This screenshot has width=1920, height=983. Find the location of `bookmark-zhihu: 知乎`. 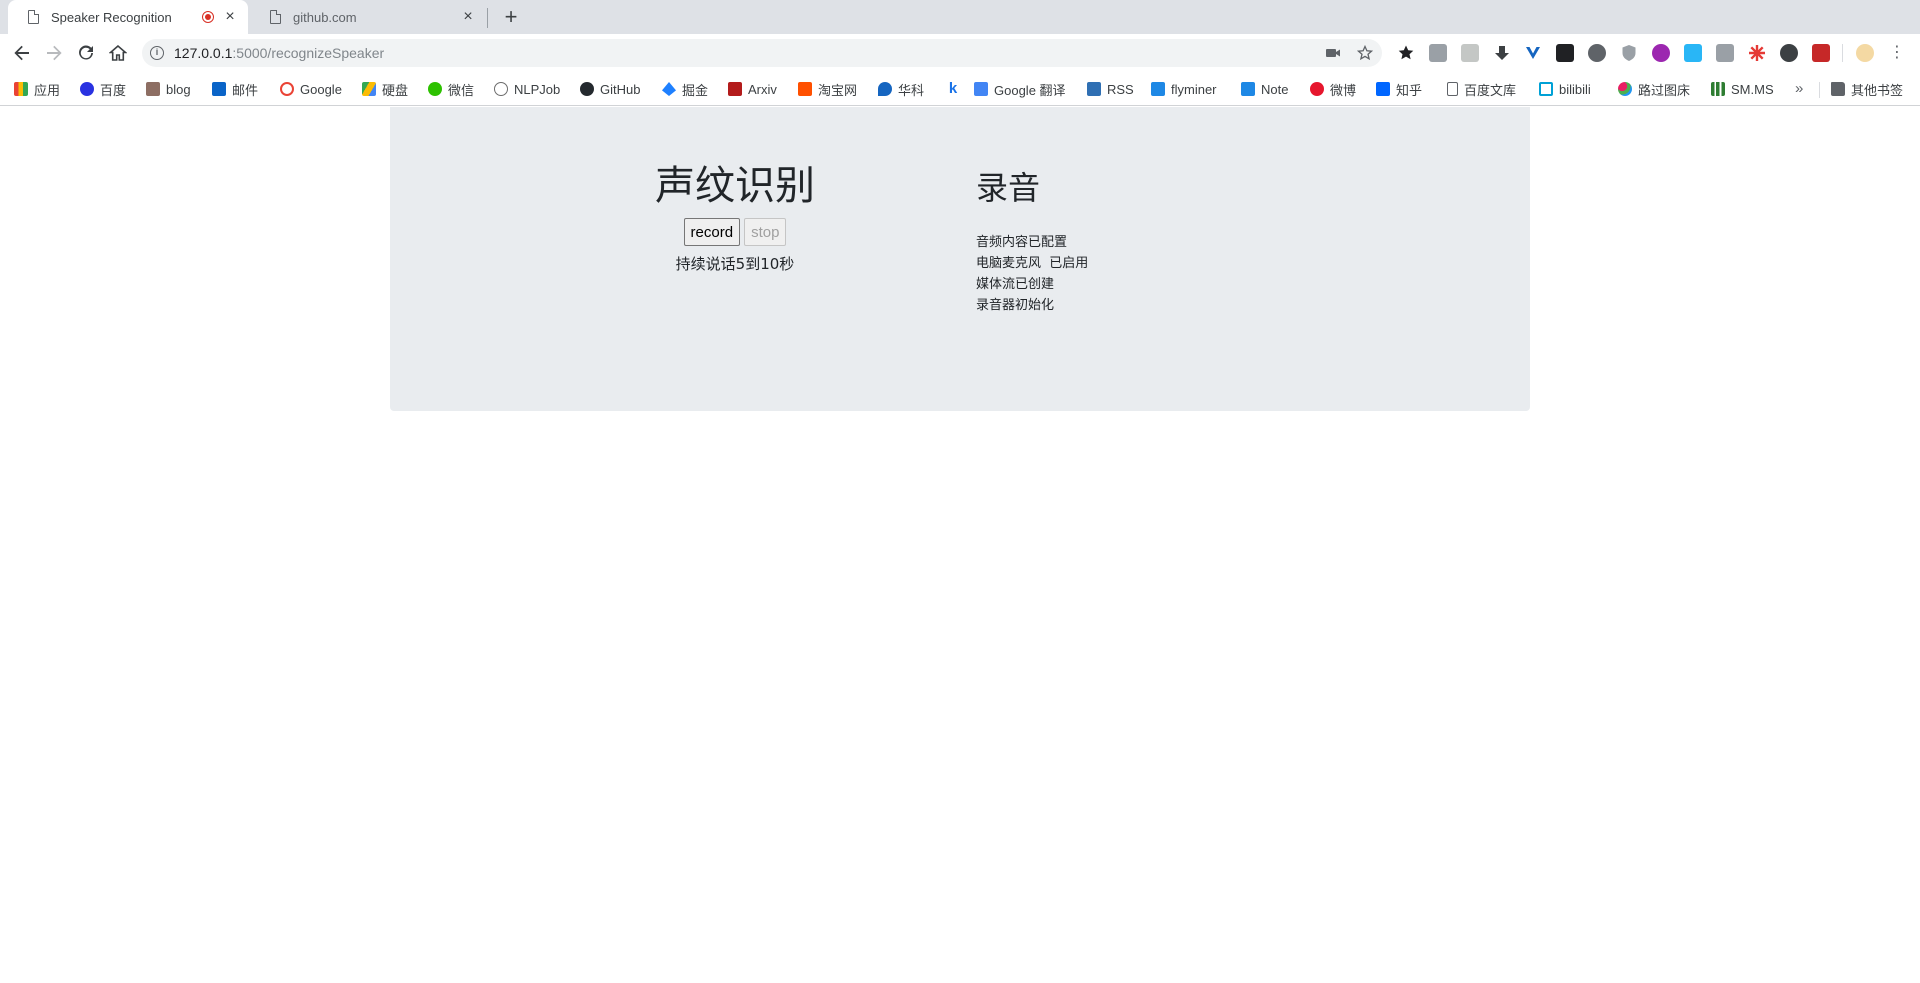

bookmark-zhihu: 知乎 is located at coordinates (1399, 89).